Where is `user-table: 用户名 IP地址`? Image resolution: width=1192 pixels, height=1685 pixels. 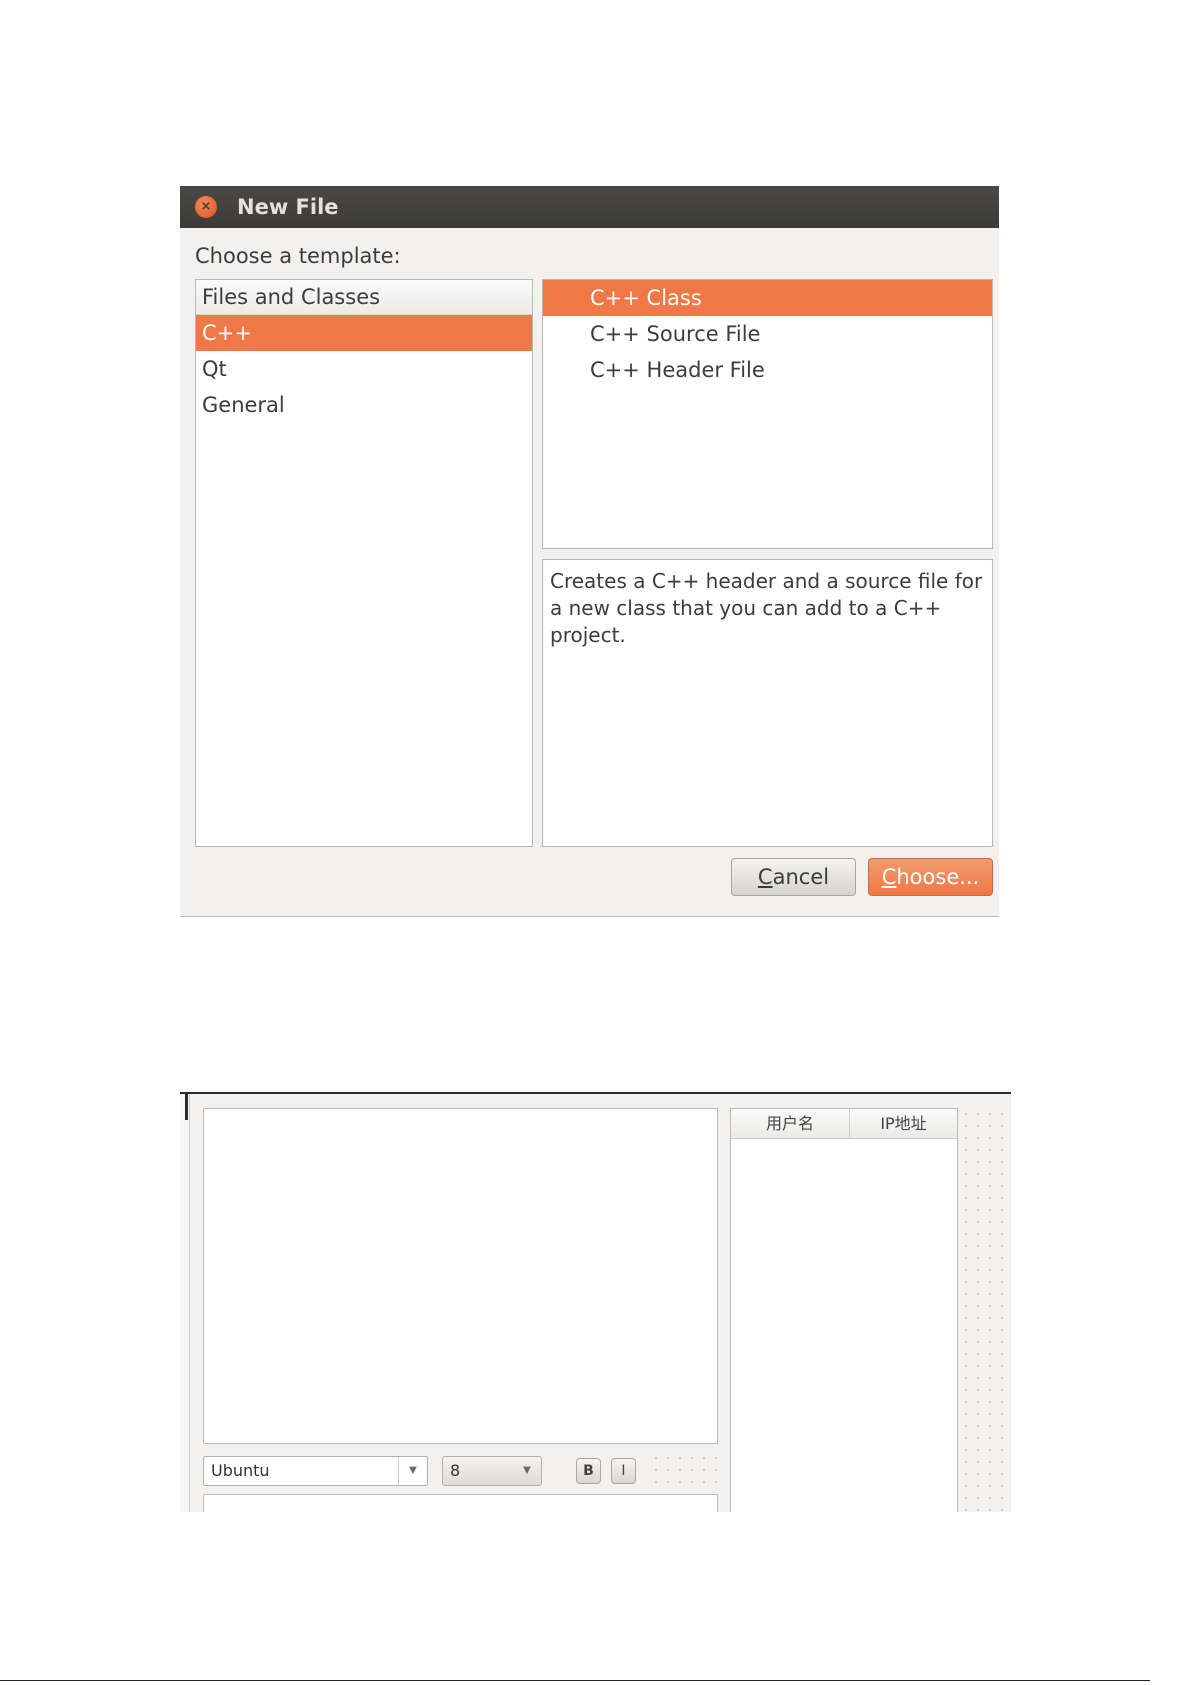
user-table: 用户名 IP地址 is located at coordinates (844, 1310).